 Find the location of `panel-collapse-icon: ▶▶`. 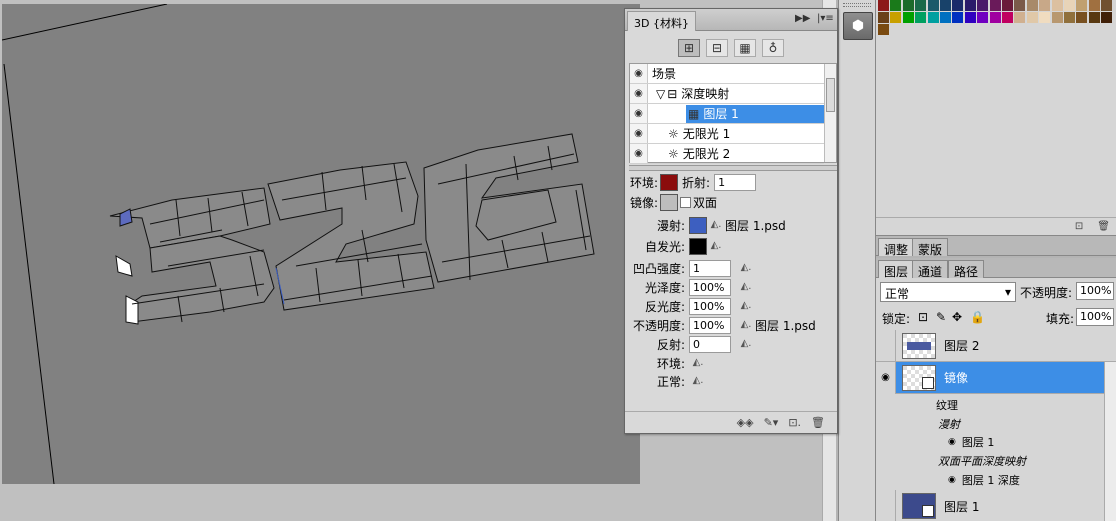

panel-collapse-icon: ▶▶ is located at coordinates (802, 18).